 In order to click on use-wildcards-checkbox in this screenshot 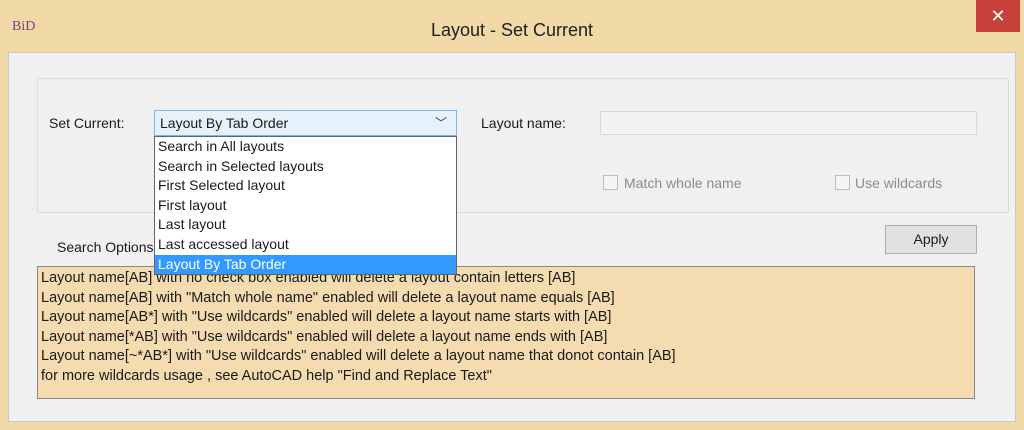, I will do `click(842, 182)`.